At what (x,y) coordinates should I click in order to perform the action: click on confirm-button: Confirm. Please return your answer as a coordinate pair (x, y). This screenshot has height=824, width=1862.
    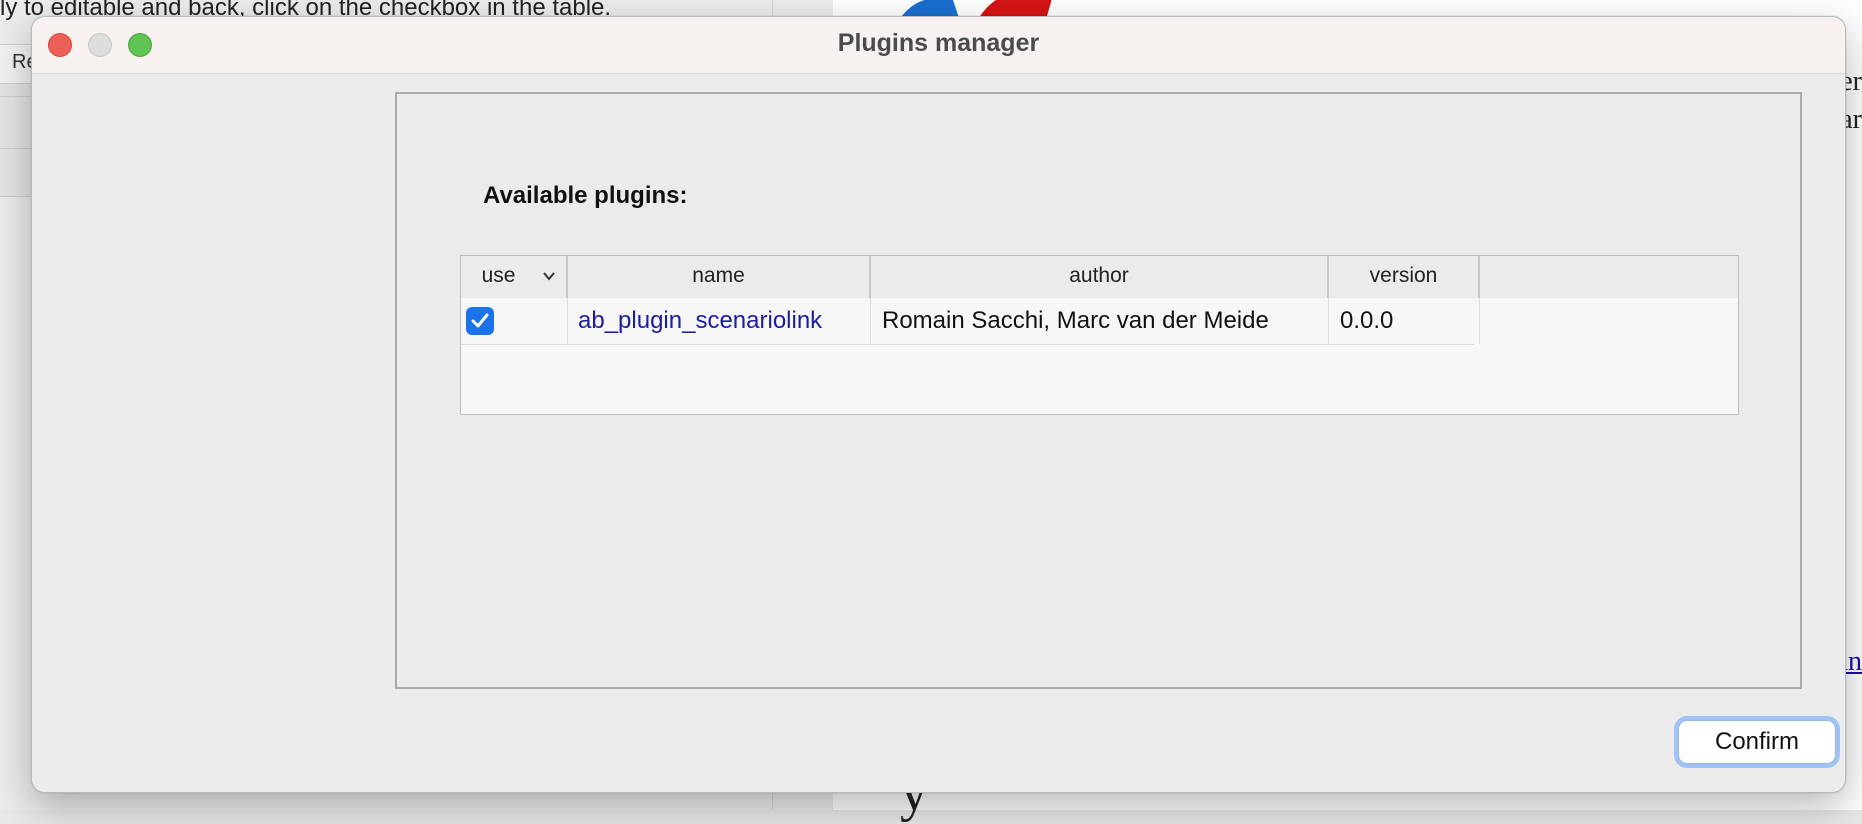
    Looking at the image, I should click on (1757, 742).